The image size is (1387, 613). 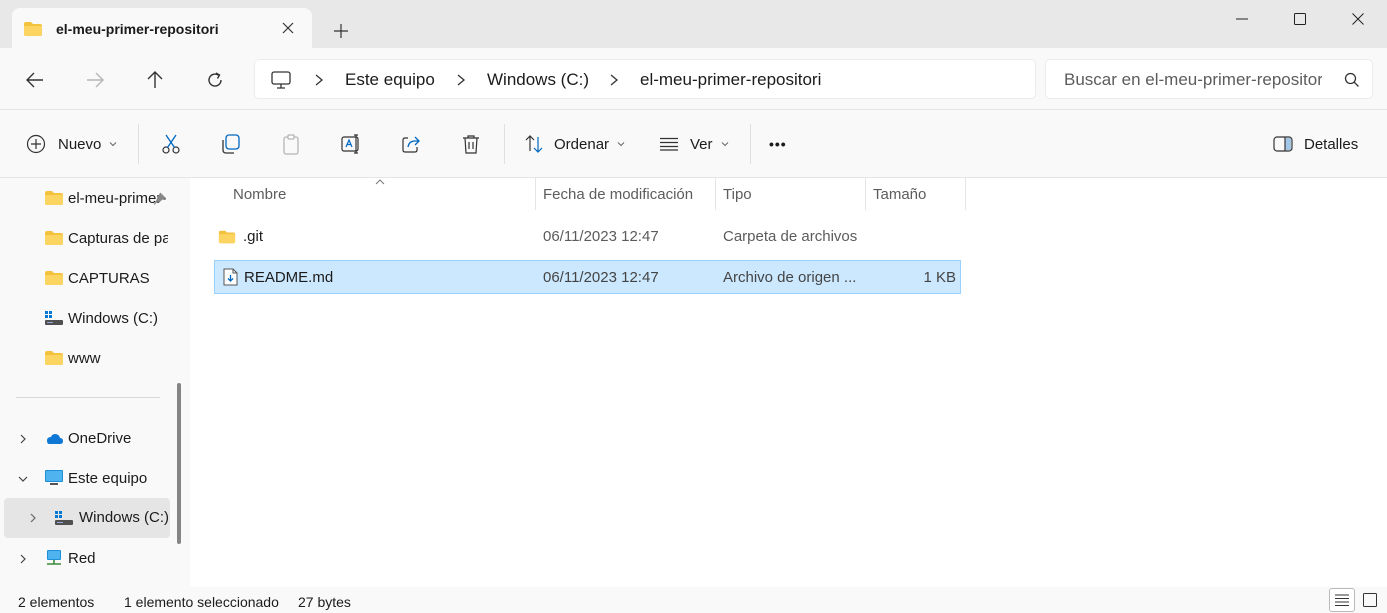 What do you see at coordinates (56, 602) in the screenshot?
I see `item-count: 2 elementos` at bounding box center [56, 602].